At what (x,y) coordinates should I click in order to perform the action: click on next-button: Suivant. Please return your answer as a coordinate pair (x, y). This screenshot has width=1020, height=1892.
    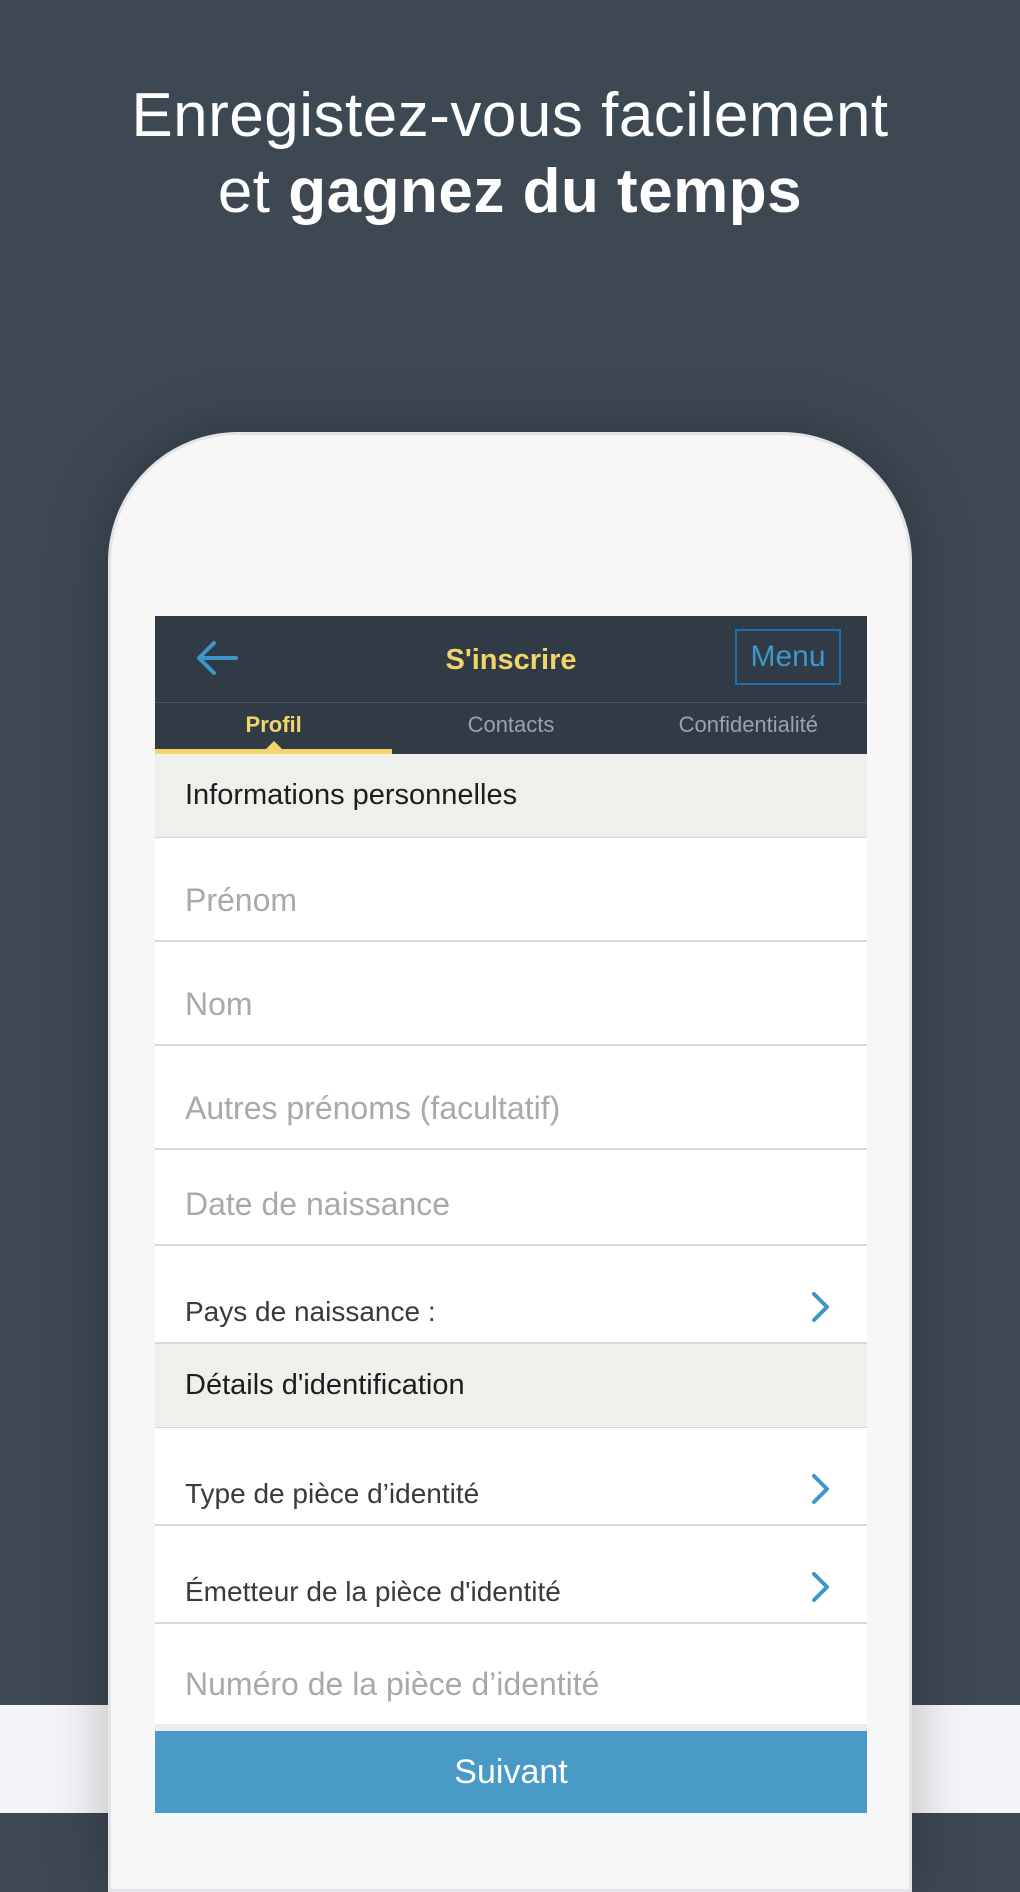
    Looking at the image, I should click on (511, 1772).